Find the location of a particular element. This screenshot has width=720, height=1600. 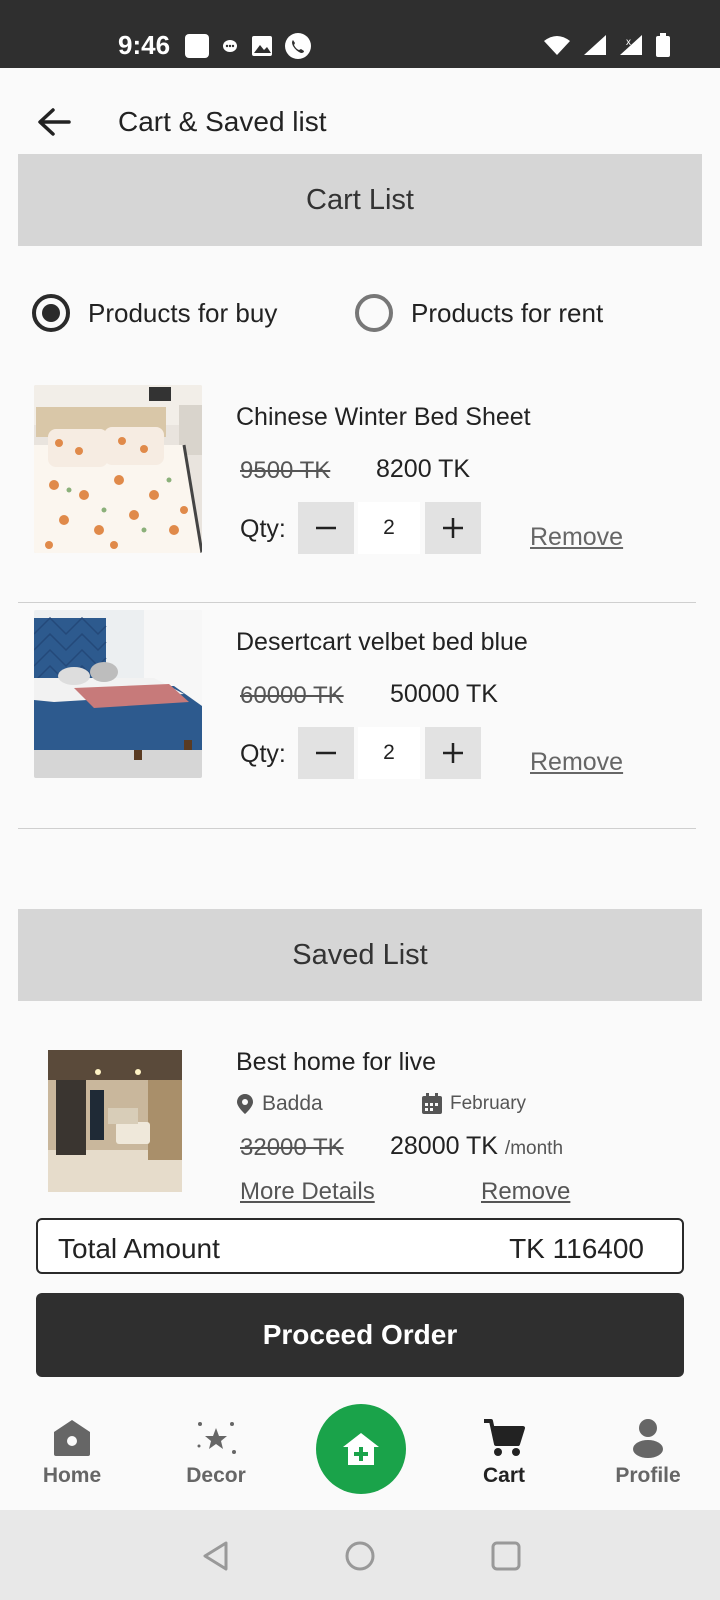

price-unit: /month is located at coordinates (534, 1148).